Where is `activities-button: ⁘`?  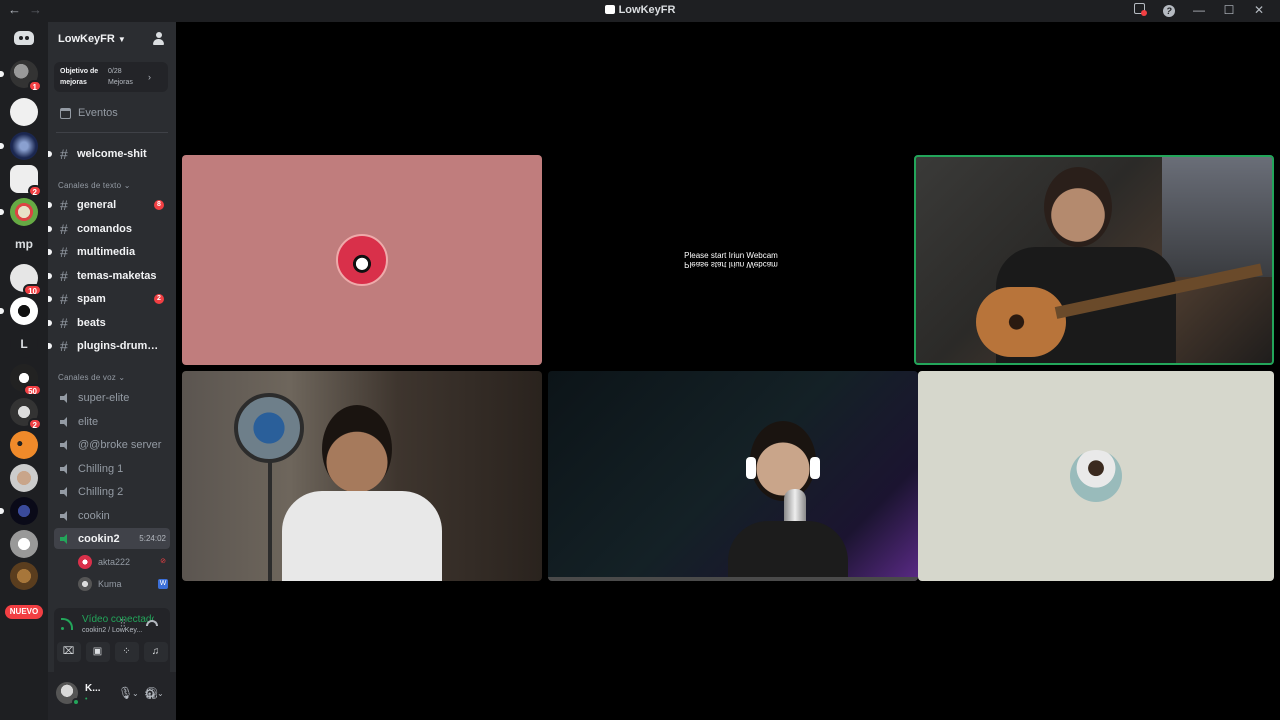 activities-button: ⁘ is located at coordinates (126, 652).